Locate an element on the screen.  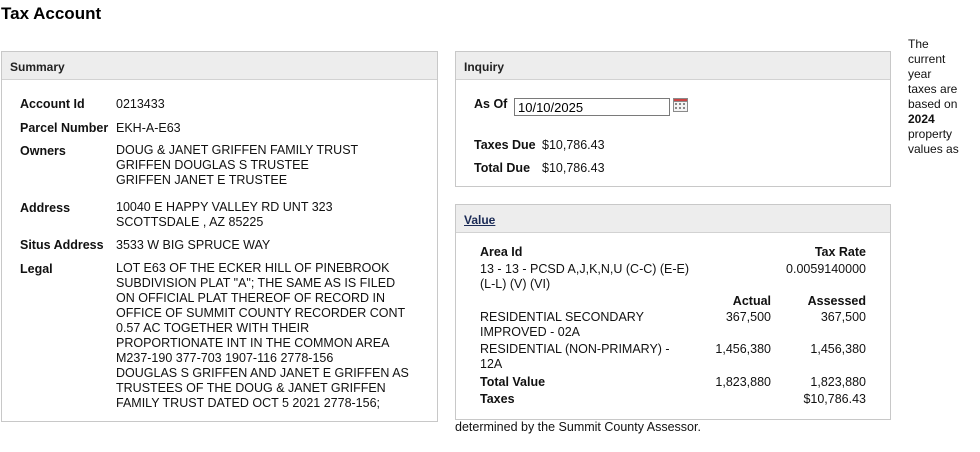
account-id-value: 0213433 is located at coordinates (140, 104).